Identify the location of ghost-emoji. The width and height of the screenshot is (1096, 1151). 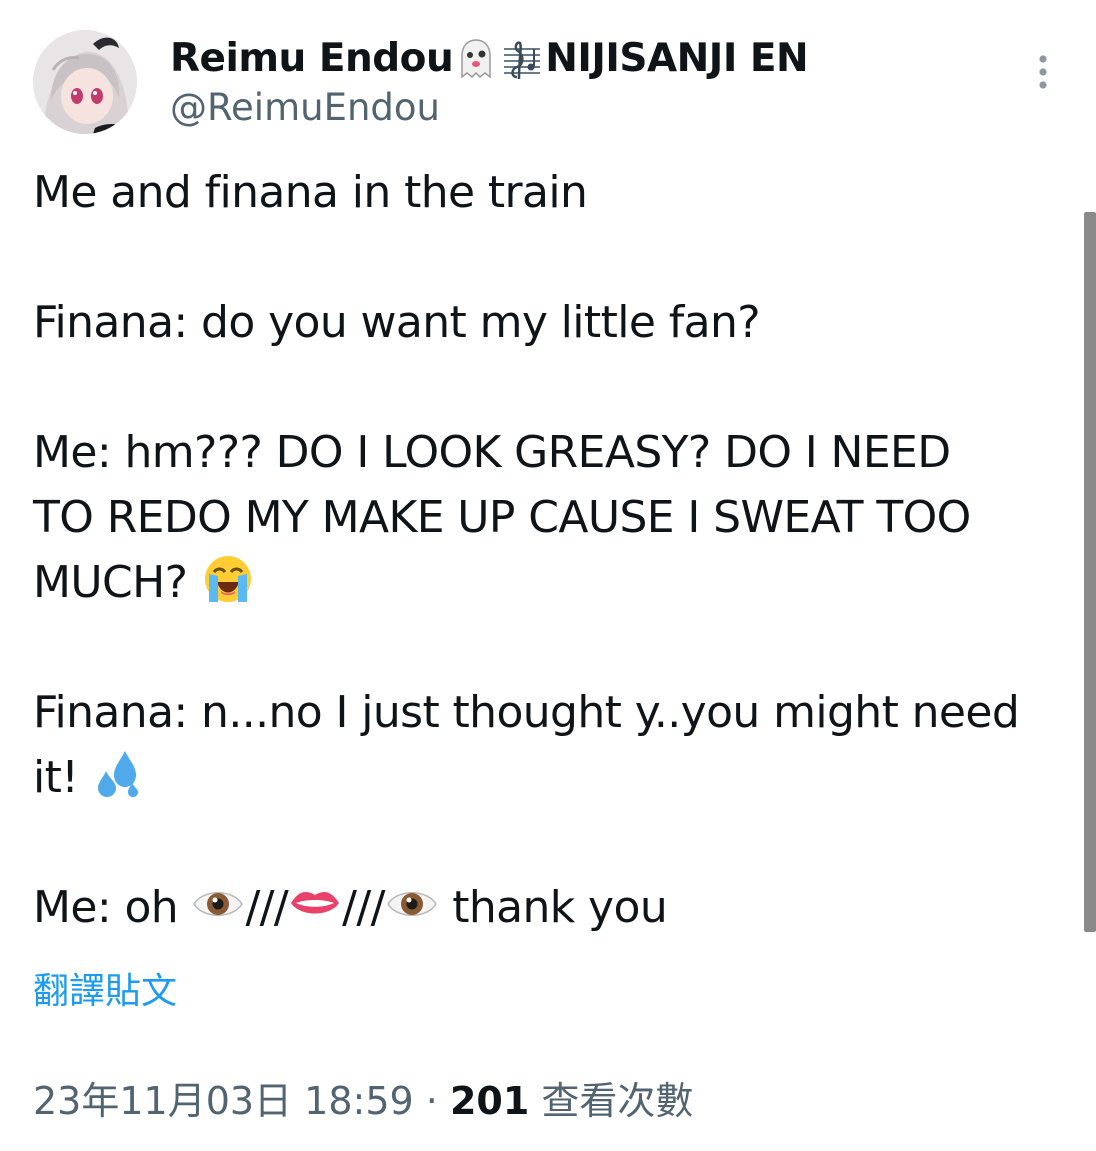
(476, 59).